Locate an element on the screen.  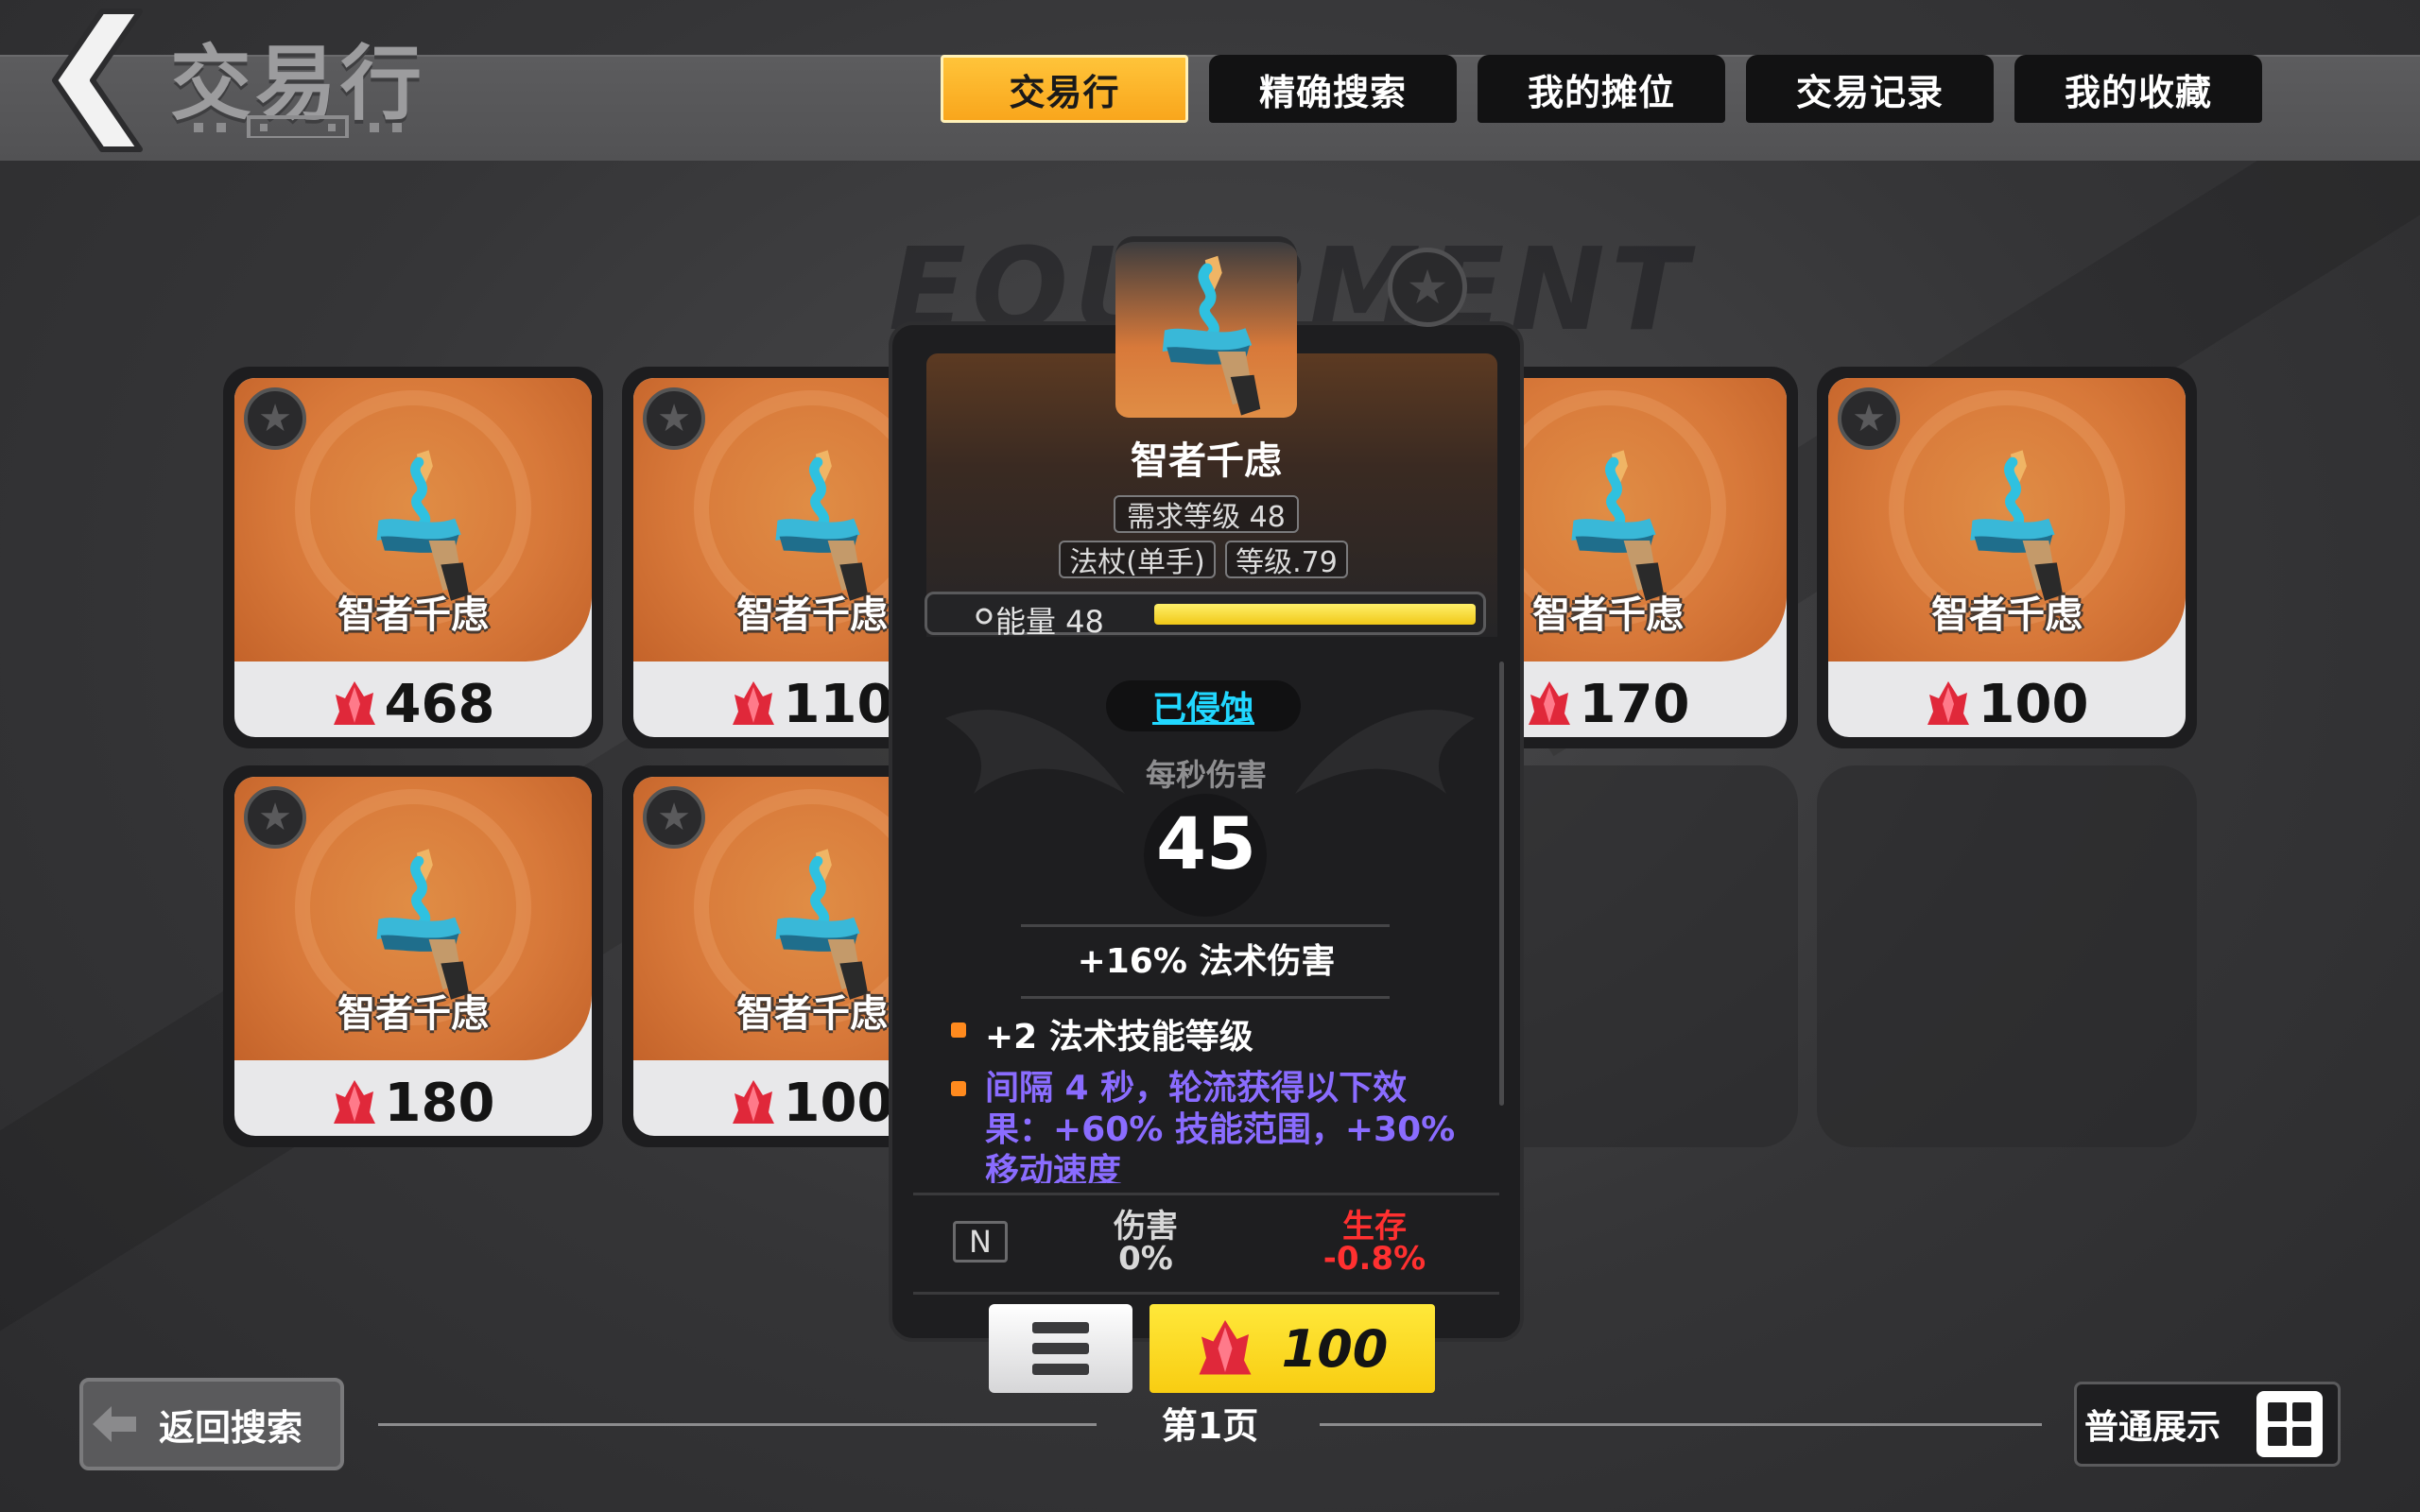
tab-precise-search: 精确搜索 is located at coordinates (1333, 89).